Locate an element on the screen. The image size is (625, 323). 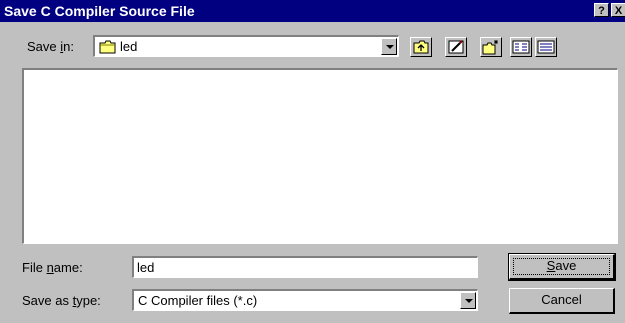
title-bar: Save C Compiler Source File ? X is located at coordinates (312, 11).